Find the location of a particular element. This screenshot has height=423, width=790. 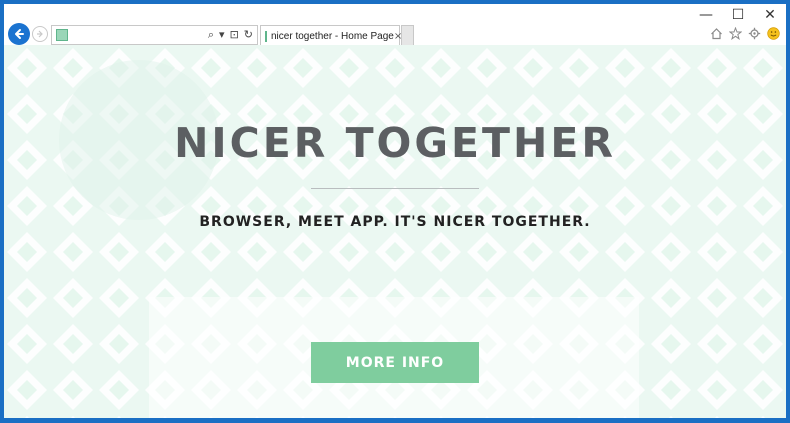

minimize-icon: — is located at coordinates (706, 15).